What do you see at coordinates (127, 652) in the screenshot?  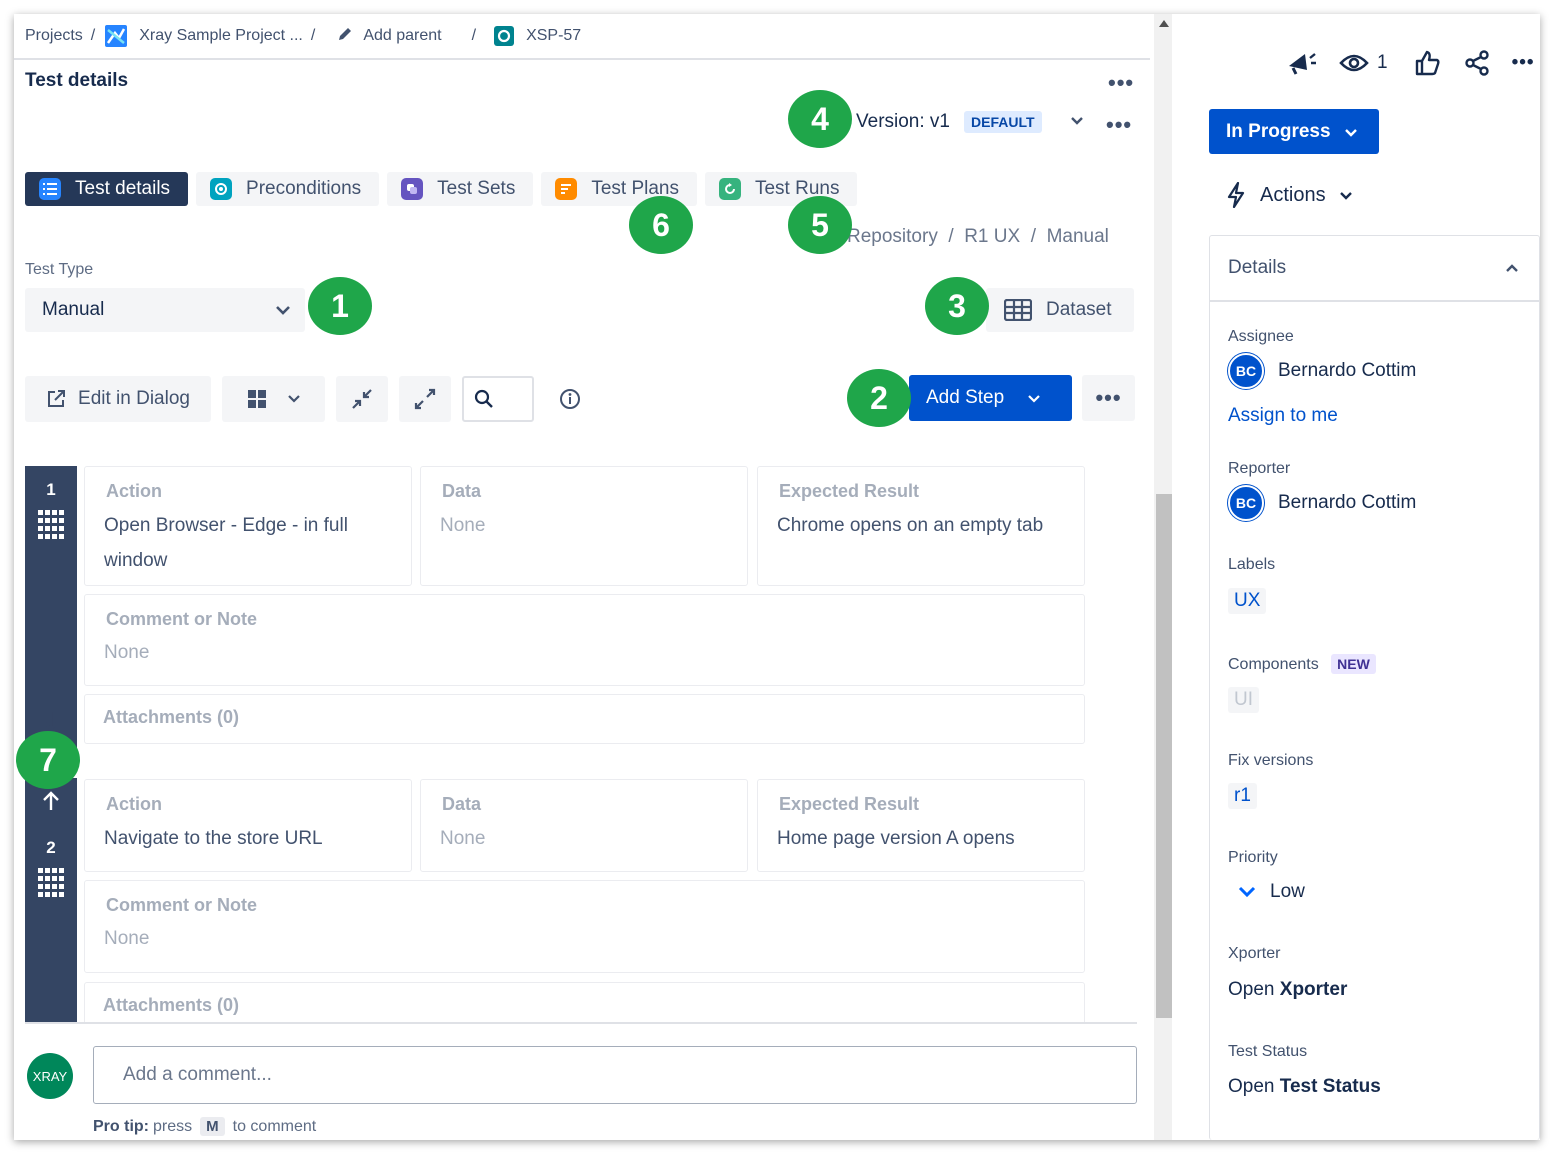 I see `comment-value: None` at bounding box center [127, 652].